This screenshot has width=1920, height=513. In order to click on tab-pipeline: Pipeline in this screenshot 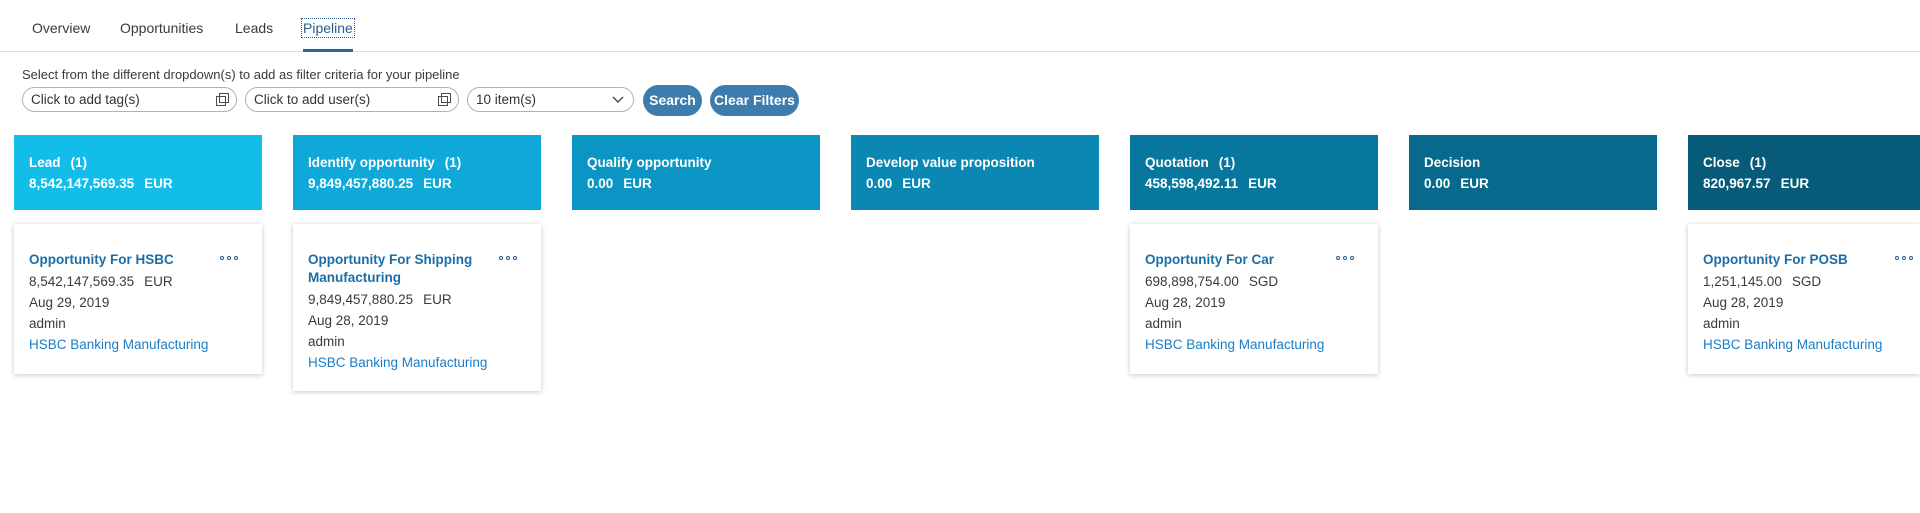, I will do `click(328, 28)`.